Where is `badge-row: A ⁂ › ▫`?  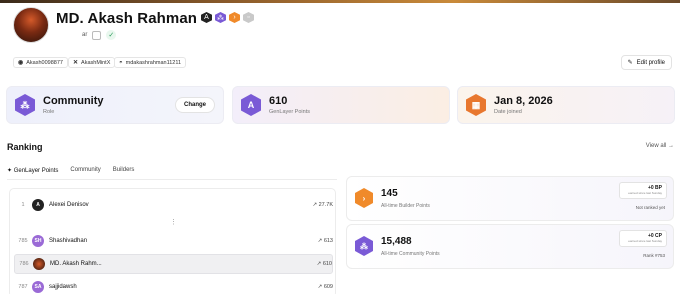
badge-row: A ⁂ › ▫ is located at coordinates (227, 17).